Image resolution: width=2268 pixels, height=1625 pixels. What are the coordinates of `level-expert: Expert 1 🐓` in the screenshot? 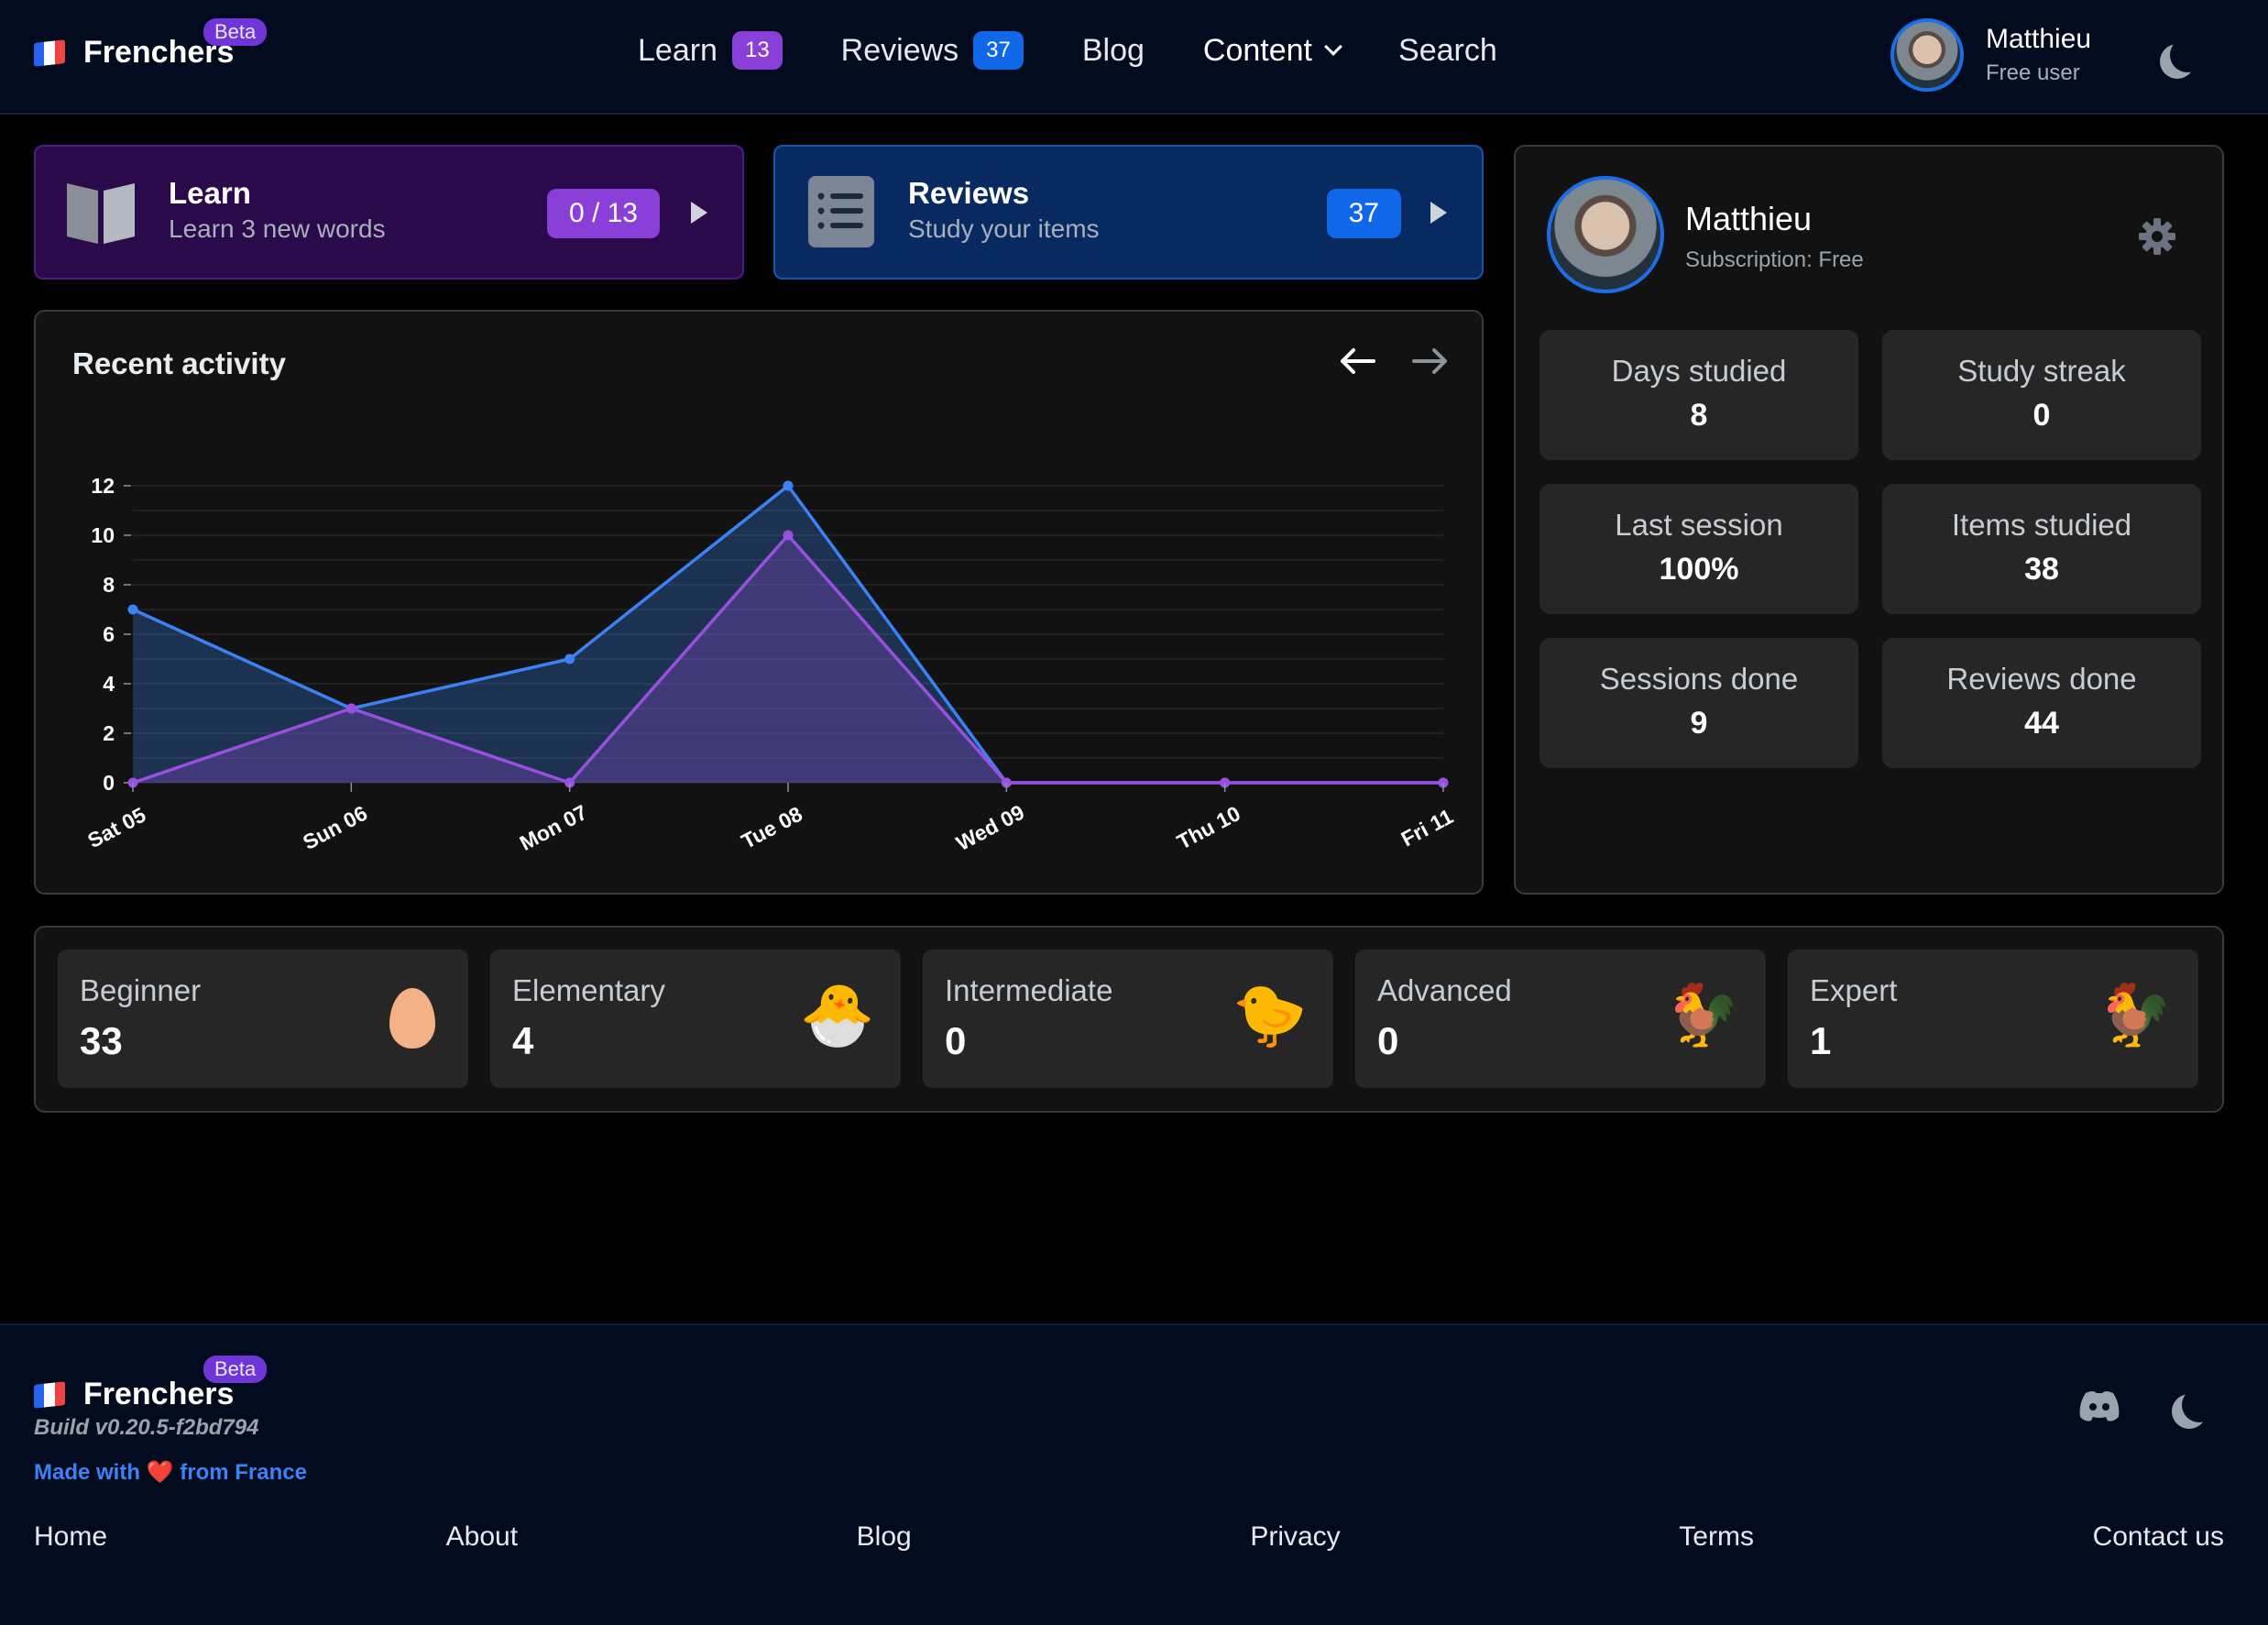 It's located at (1993, 1019).